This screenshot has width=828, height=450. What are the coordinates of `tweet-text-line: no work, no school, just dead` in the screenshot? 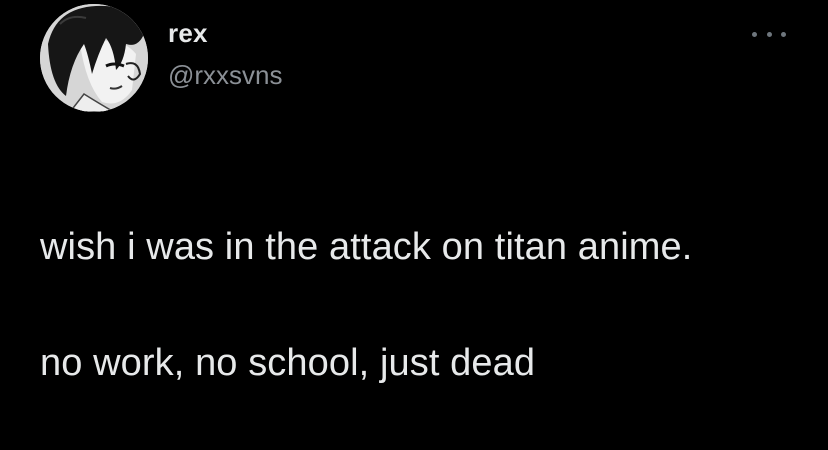 It's located at (288, 363).